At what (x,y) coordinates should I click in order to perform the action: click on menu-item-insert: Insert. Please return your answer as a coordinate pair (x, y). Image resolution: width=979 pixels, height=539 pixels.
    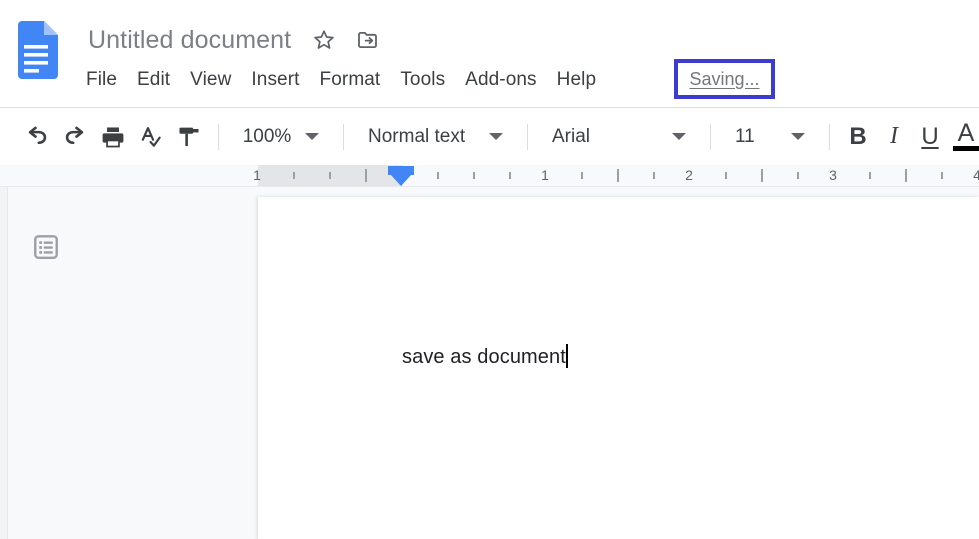
    Looking at the image, I should click on (275, 80).